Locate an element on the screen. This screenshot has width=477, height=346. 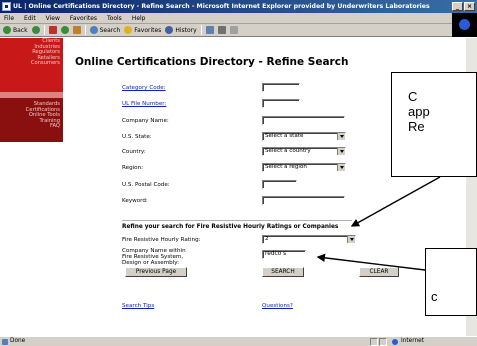
close-button: × is located at coordinates (469, 6).